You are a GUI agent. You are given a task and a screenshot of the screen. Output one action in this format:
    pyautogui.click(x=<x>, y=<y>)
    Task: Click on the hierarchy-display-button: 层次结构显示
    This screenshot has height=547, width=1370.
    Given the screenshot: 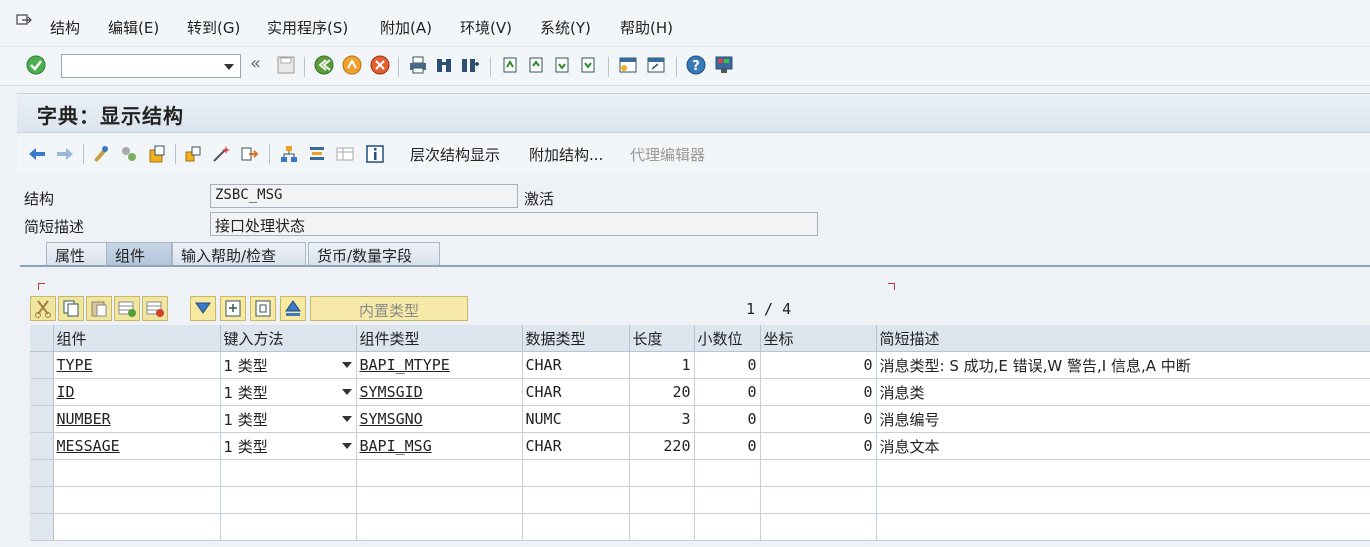 What is the action you would take?
    pyautogui.click(x=455, y=154)
    